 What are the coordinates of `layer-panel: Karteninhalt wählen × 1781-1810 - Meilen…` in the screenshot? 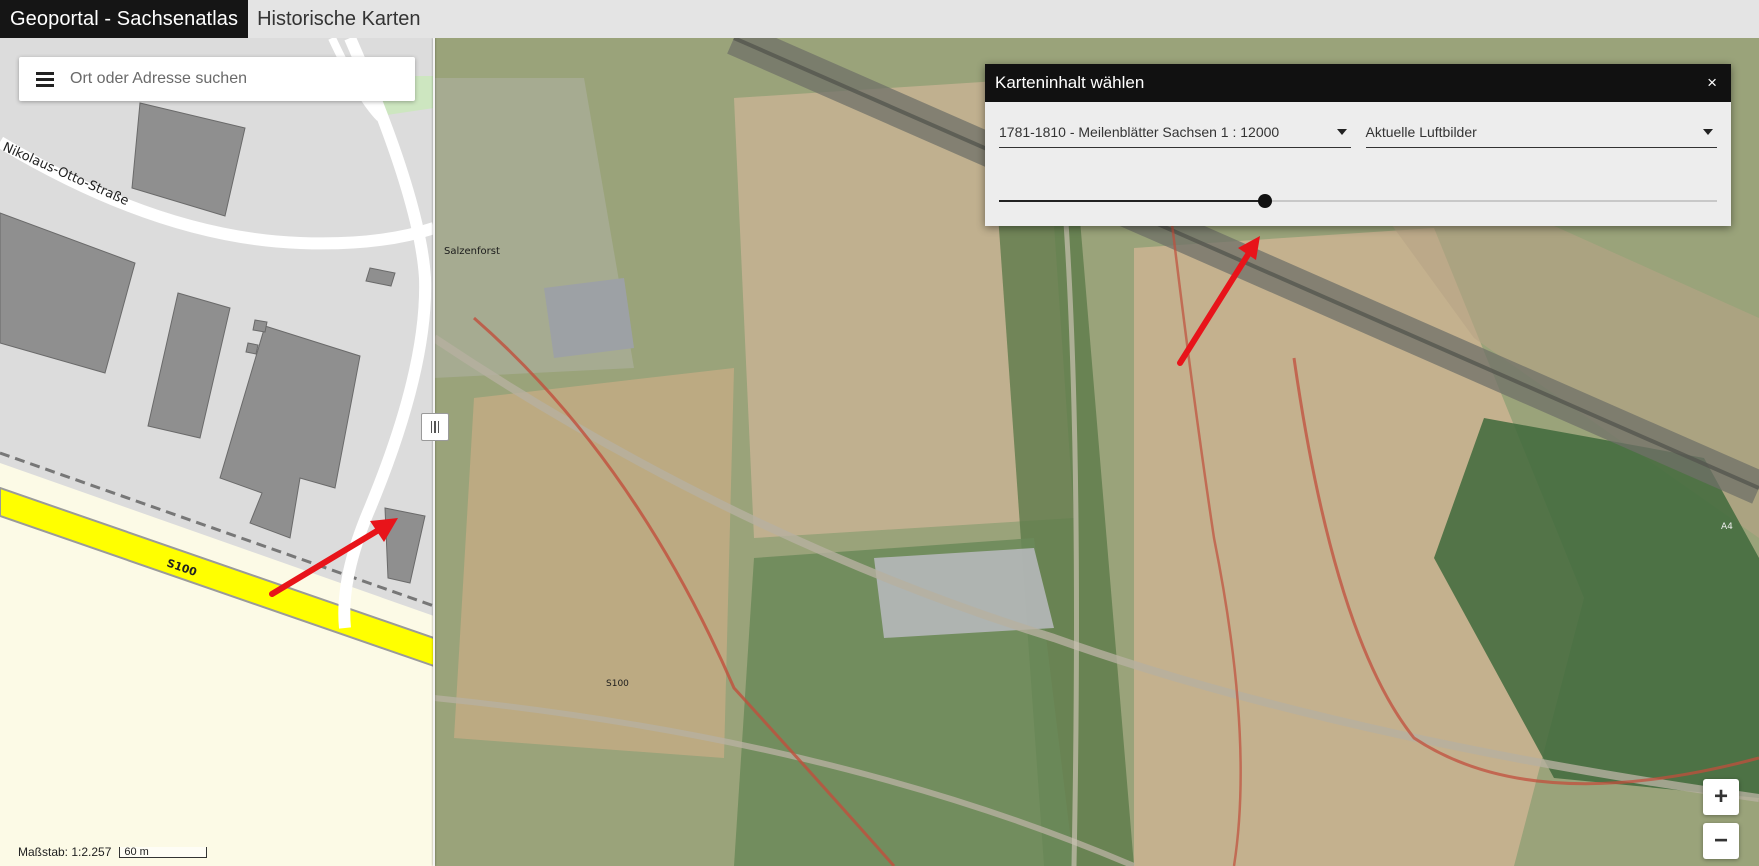 It's located at (1358, 145).